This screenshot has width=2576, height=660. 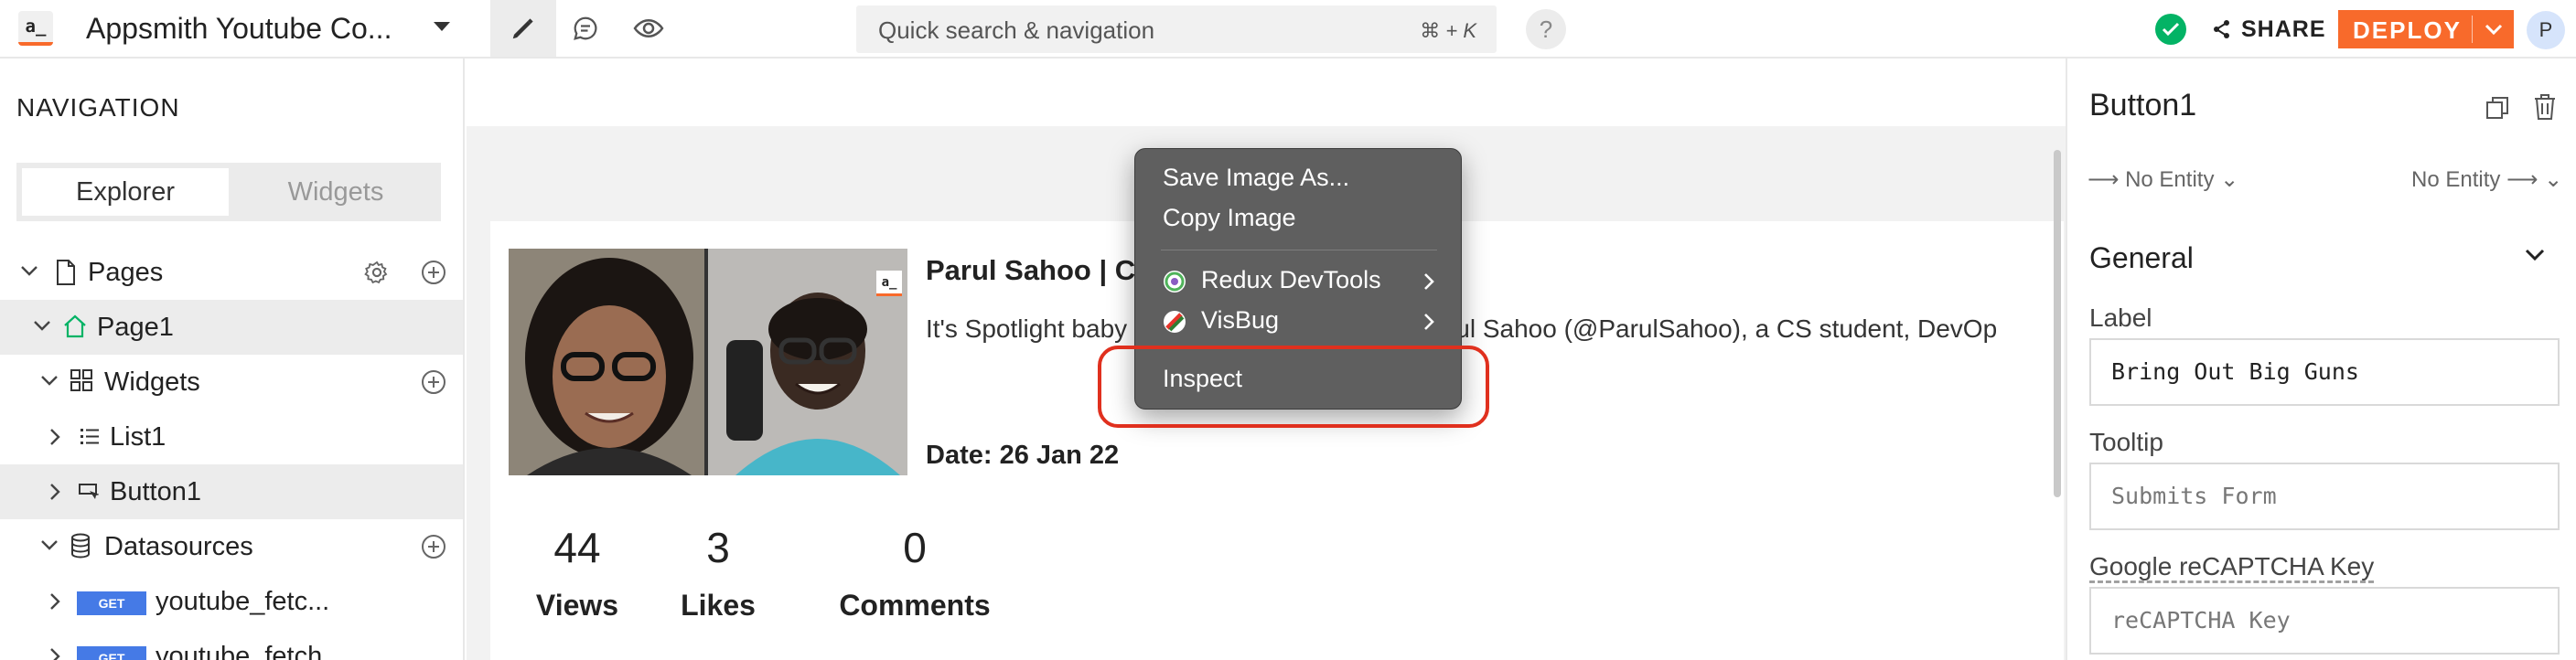 I want to click on tree-item-widgets: Widgets, so click(x=231, y=382).